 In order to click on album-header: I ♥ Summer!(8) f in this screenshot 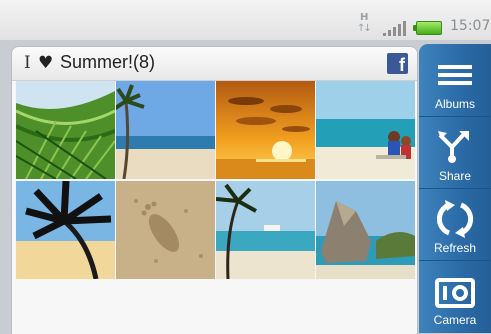, I will do `click(214, 64)`.